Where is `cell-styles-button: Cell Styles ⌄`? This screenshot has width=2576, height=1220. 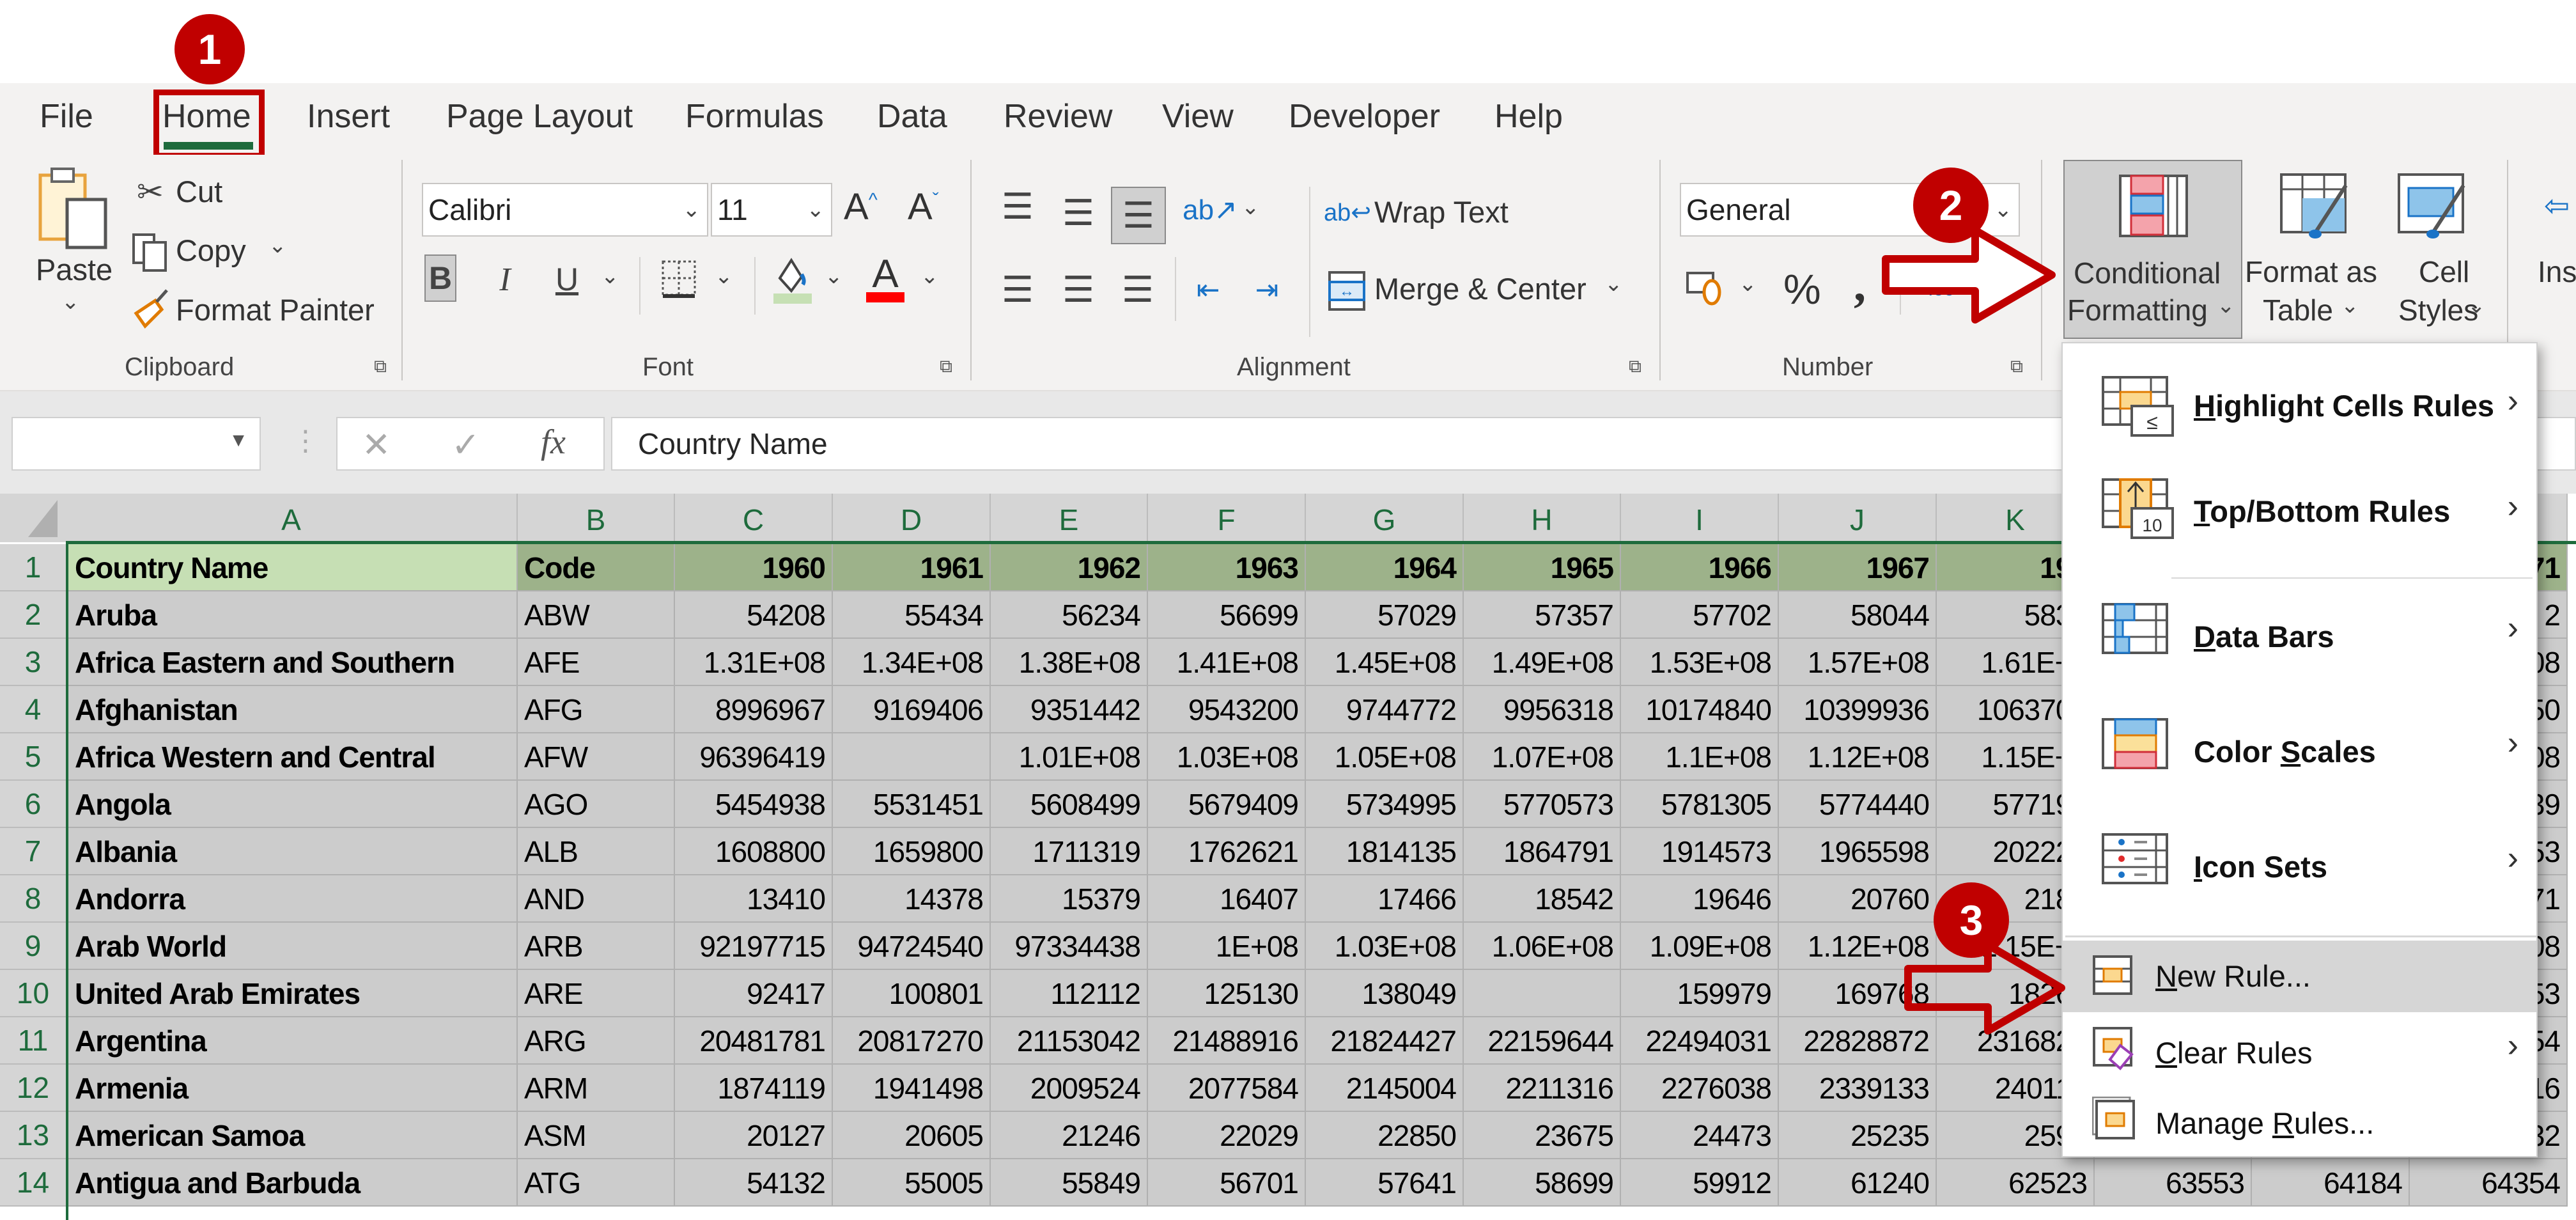
cell-styles-button: Cell Styles ⌄ is located at coordinates (2439, 251).